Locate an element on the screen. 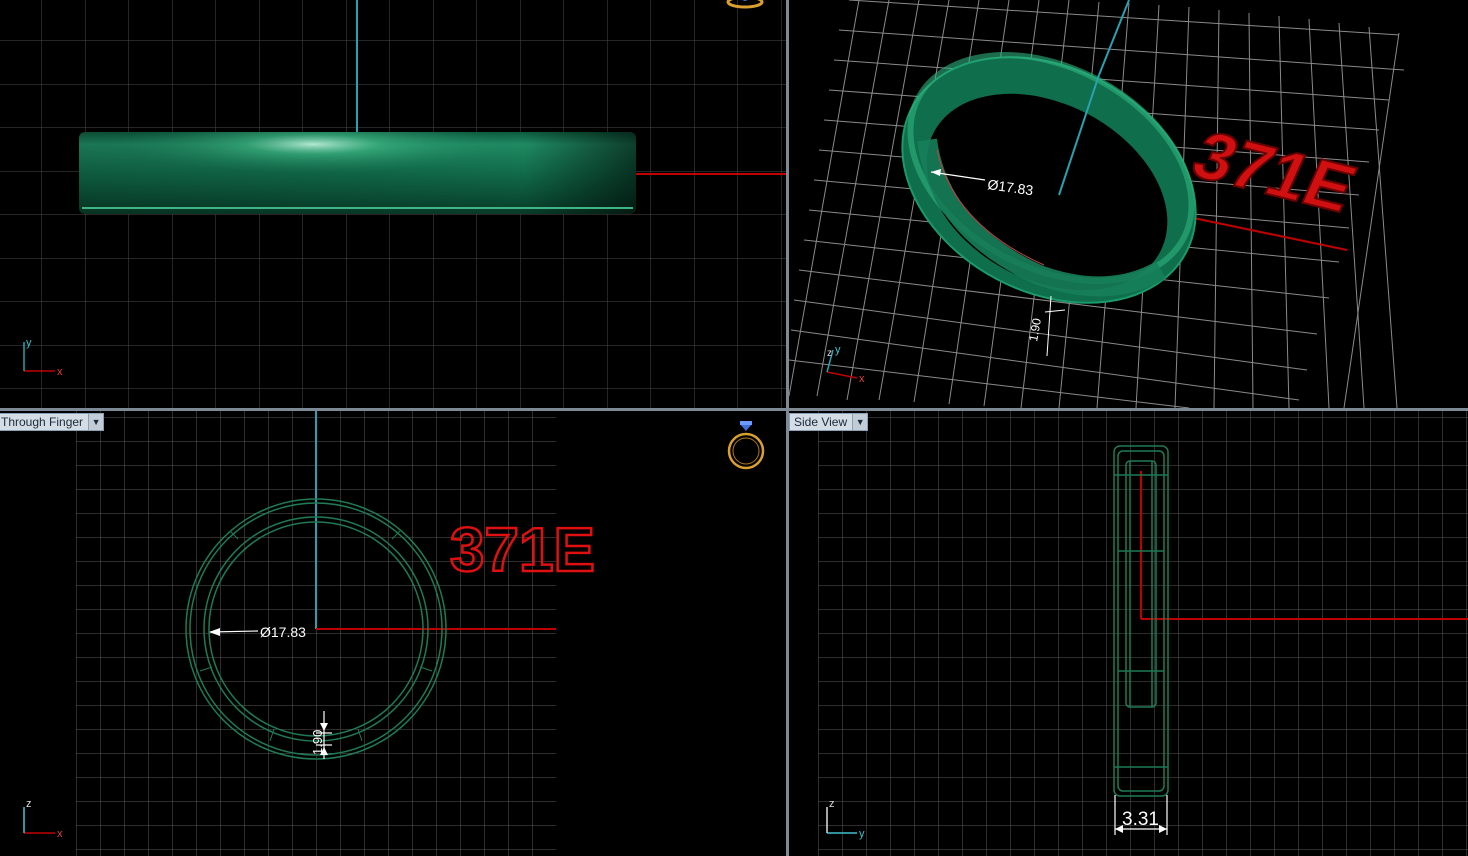 Image resolution: width=1468 pixels, height=856 pixels. ring-3d is located at coordinates (1049, 179).